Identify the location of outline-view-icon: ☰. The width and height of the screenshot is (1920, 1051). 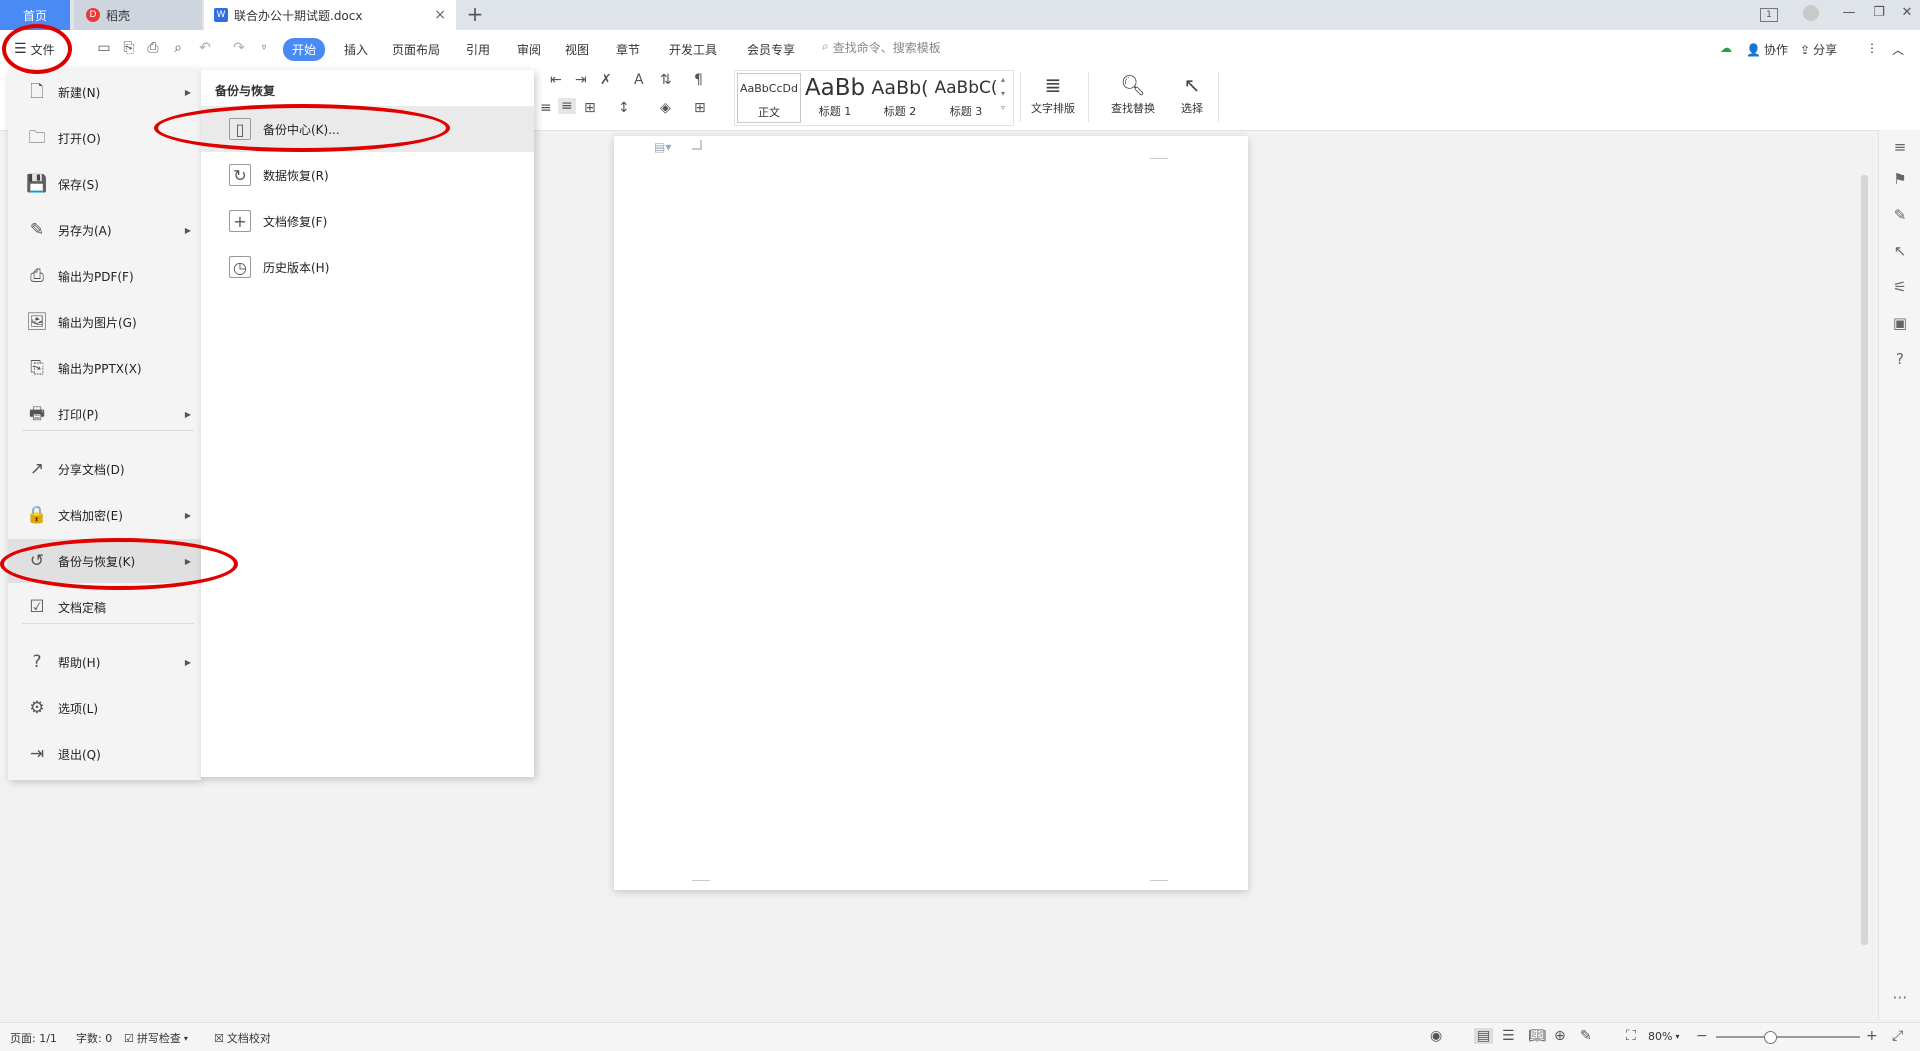
(1508, 1036).